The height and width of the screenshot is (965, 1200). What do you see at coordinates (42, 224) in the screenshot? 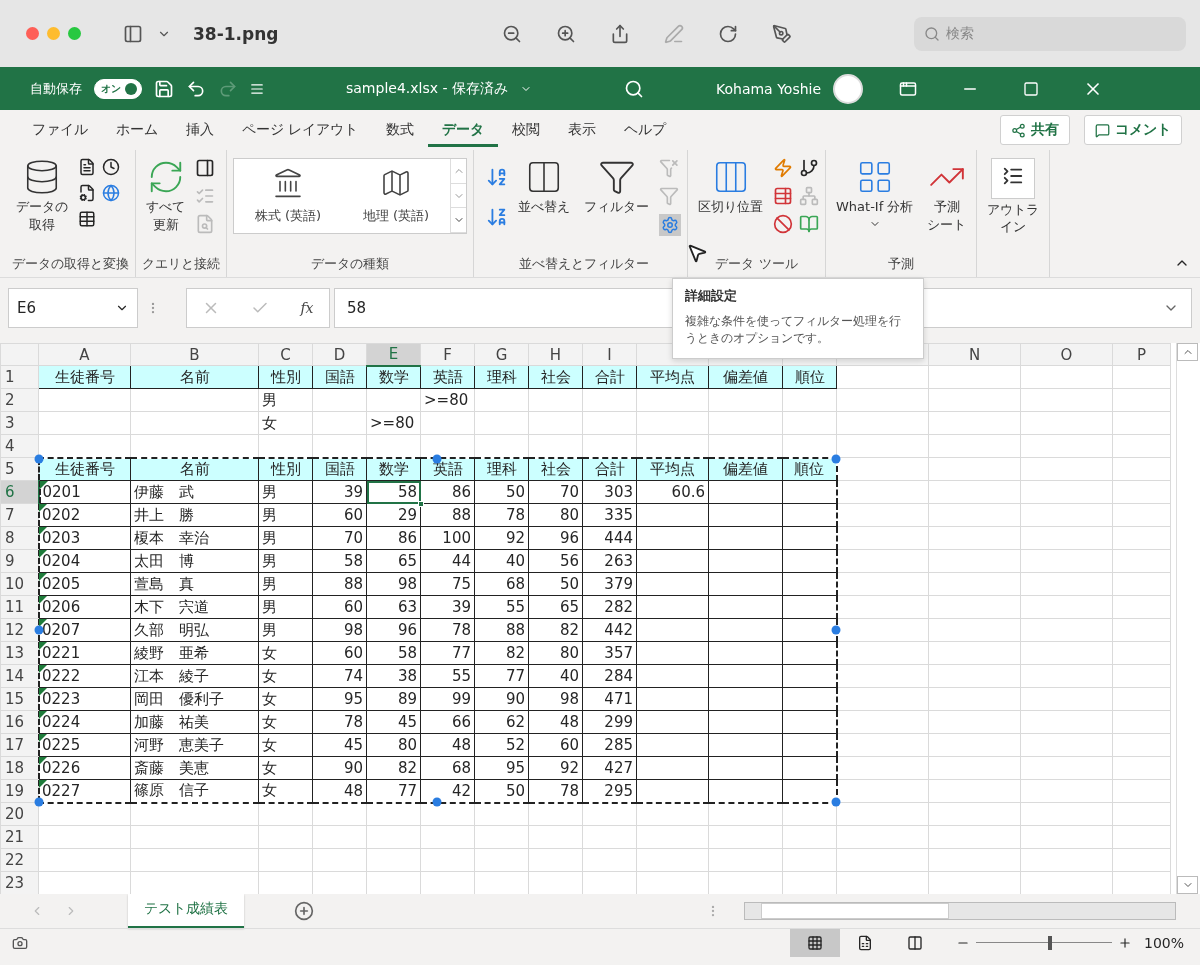
I see `button-label: 取得` at bounding box center [42, 224].